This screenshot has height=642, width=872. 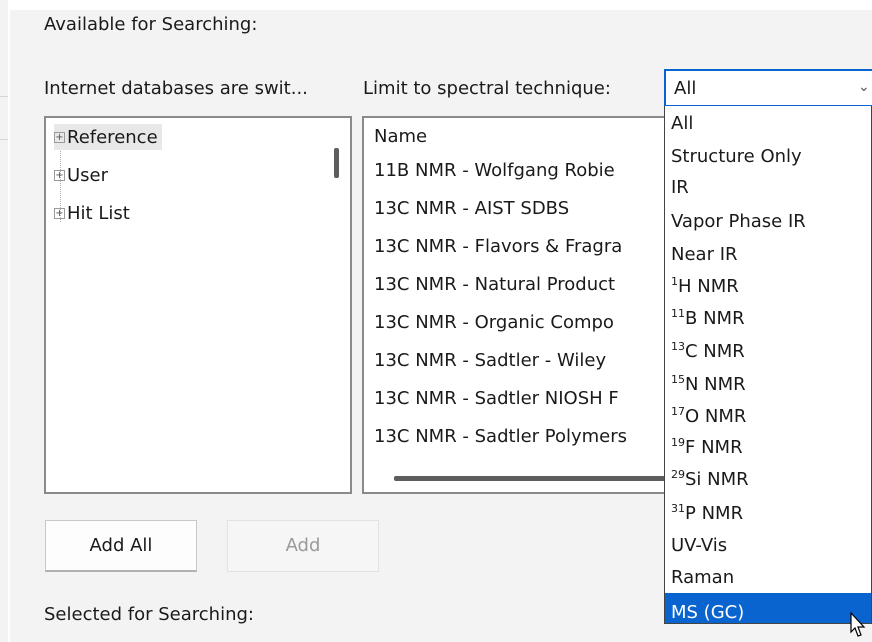 I want to click on left-strip, so click(x=4, y=321).